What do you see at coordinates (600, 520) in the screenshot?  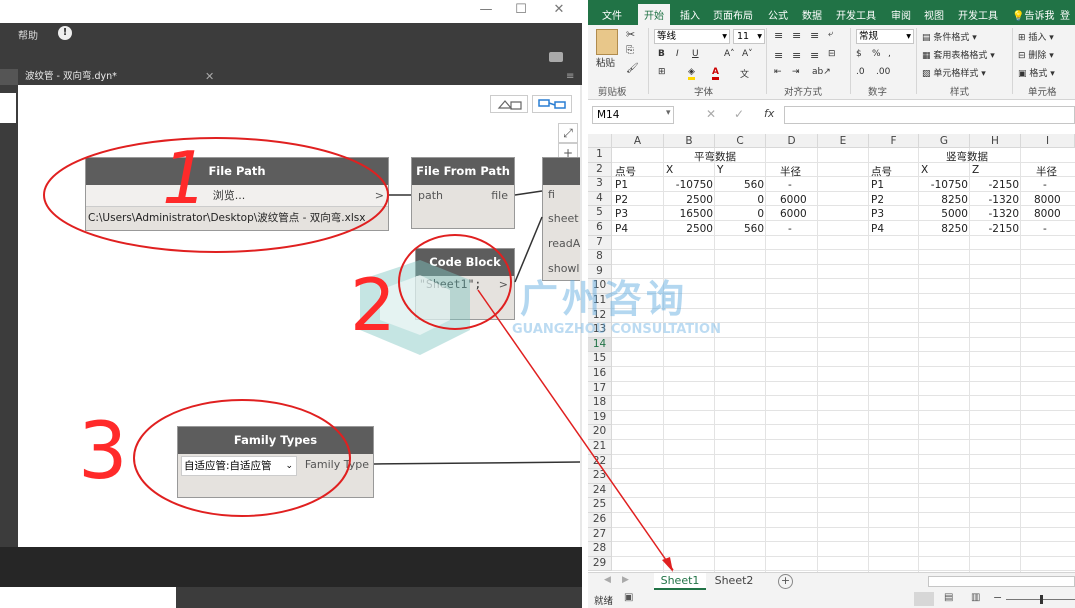 I see `row-header-26: 26` at bounding box center [600, 520].